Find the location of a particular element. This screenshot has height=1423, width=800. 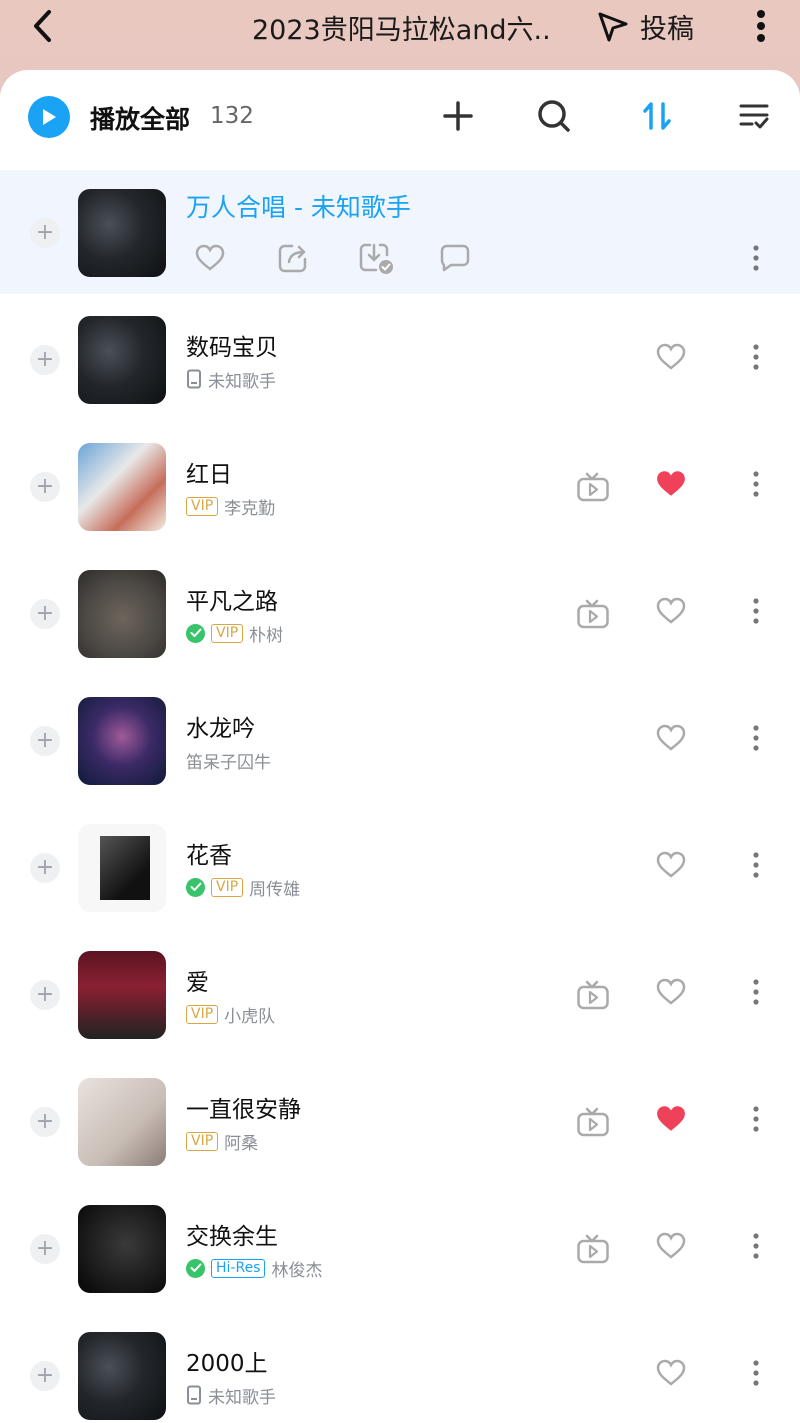

list-item: + 2000上 未知歌手 is located at coordinates (400, 1366).